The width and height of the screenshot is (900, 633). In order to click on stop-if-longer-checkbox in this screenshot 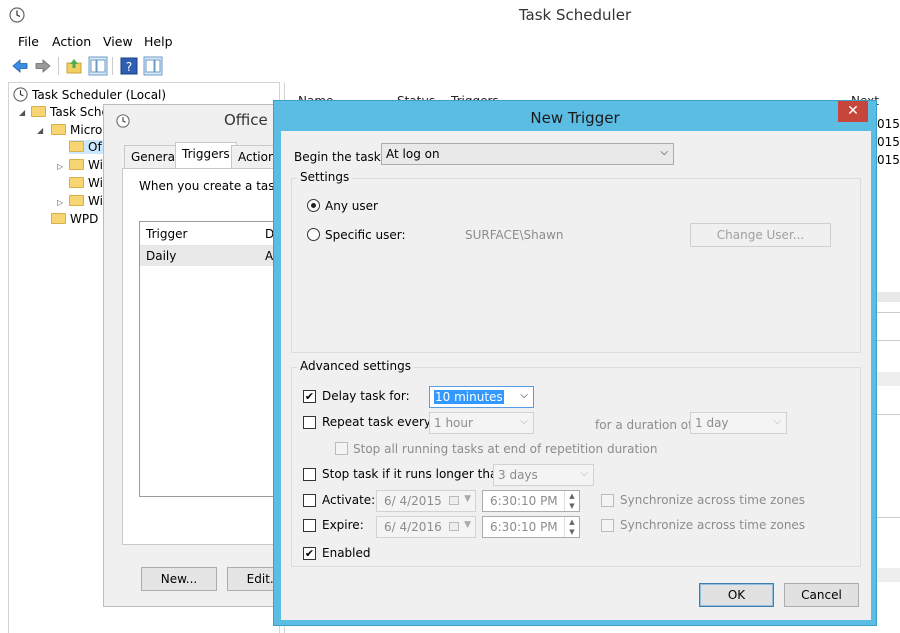, I will do `click(309, 474)`.